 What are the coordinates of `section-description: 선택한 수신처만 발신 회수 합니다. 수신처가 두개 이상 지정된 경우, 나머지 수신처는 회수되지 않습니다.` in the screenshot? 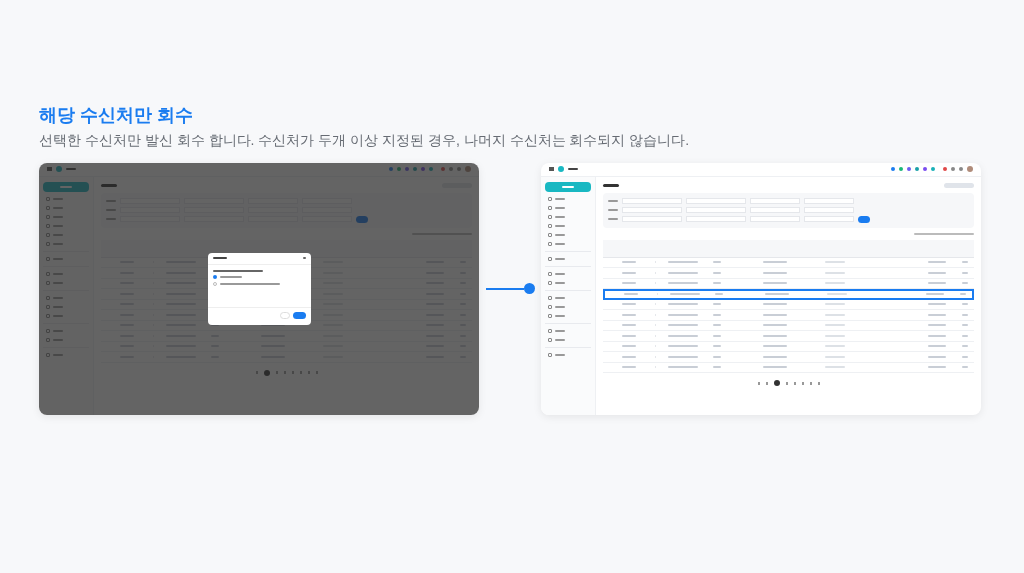 It's located at (365, 140).